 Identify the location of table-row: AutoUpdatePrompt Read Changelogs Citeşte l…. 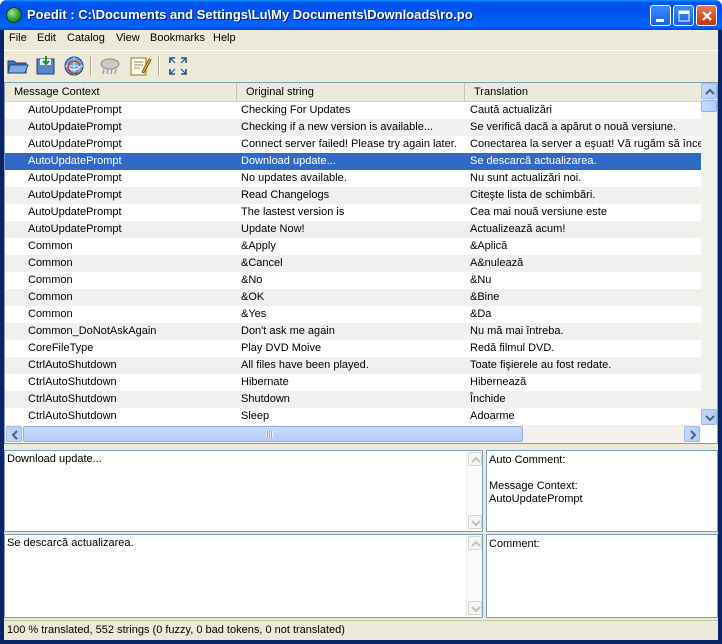
(353, 195).